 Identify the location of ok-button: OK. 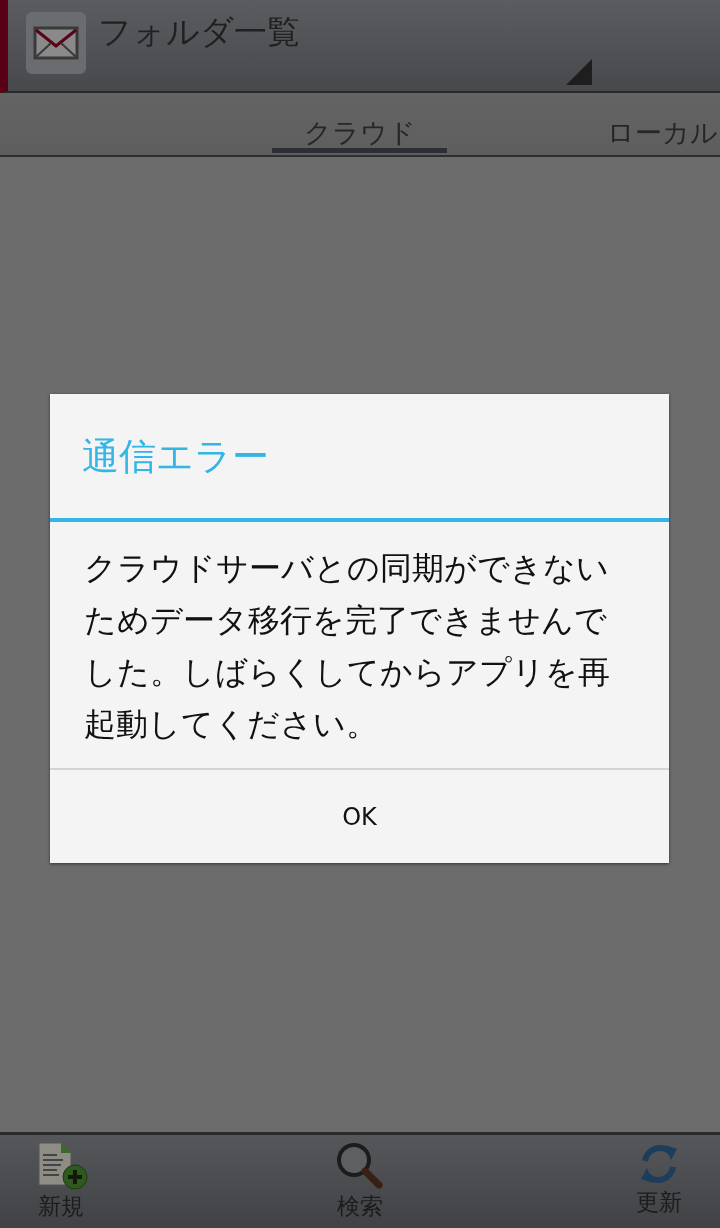
(359, 816).